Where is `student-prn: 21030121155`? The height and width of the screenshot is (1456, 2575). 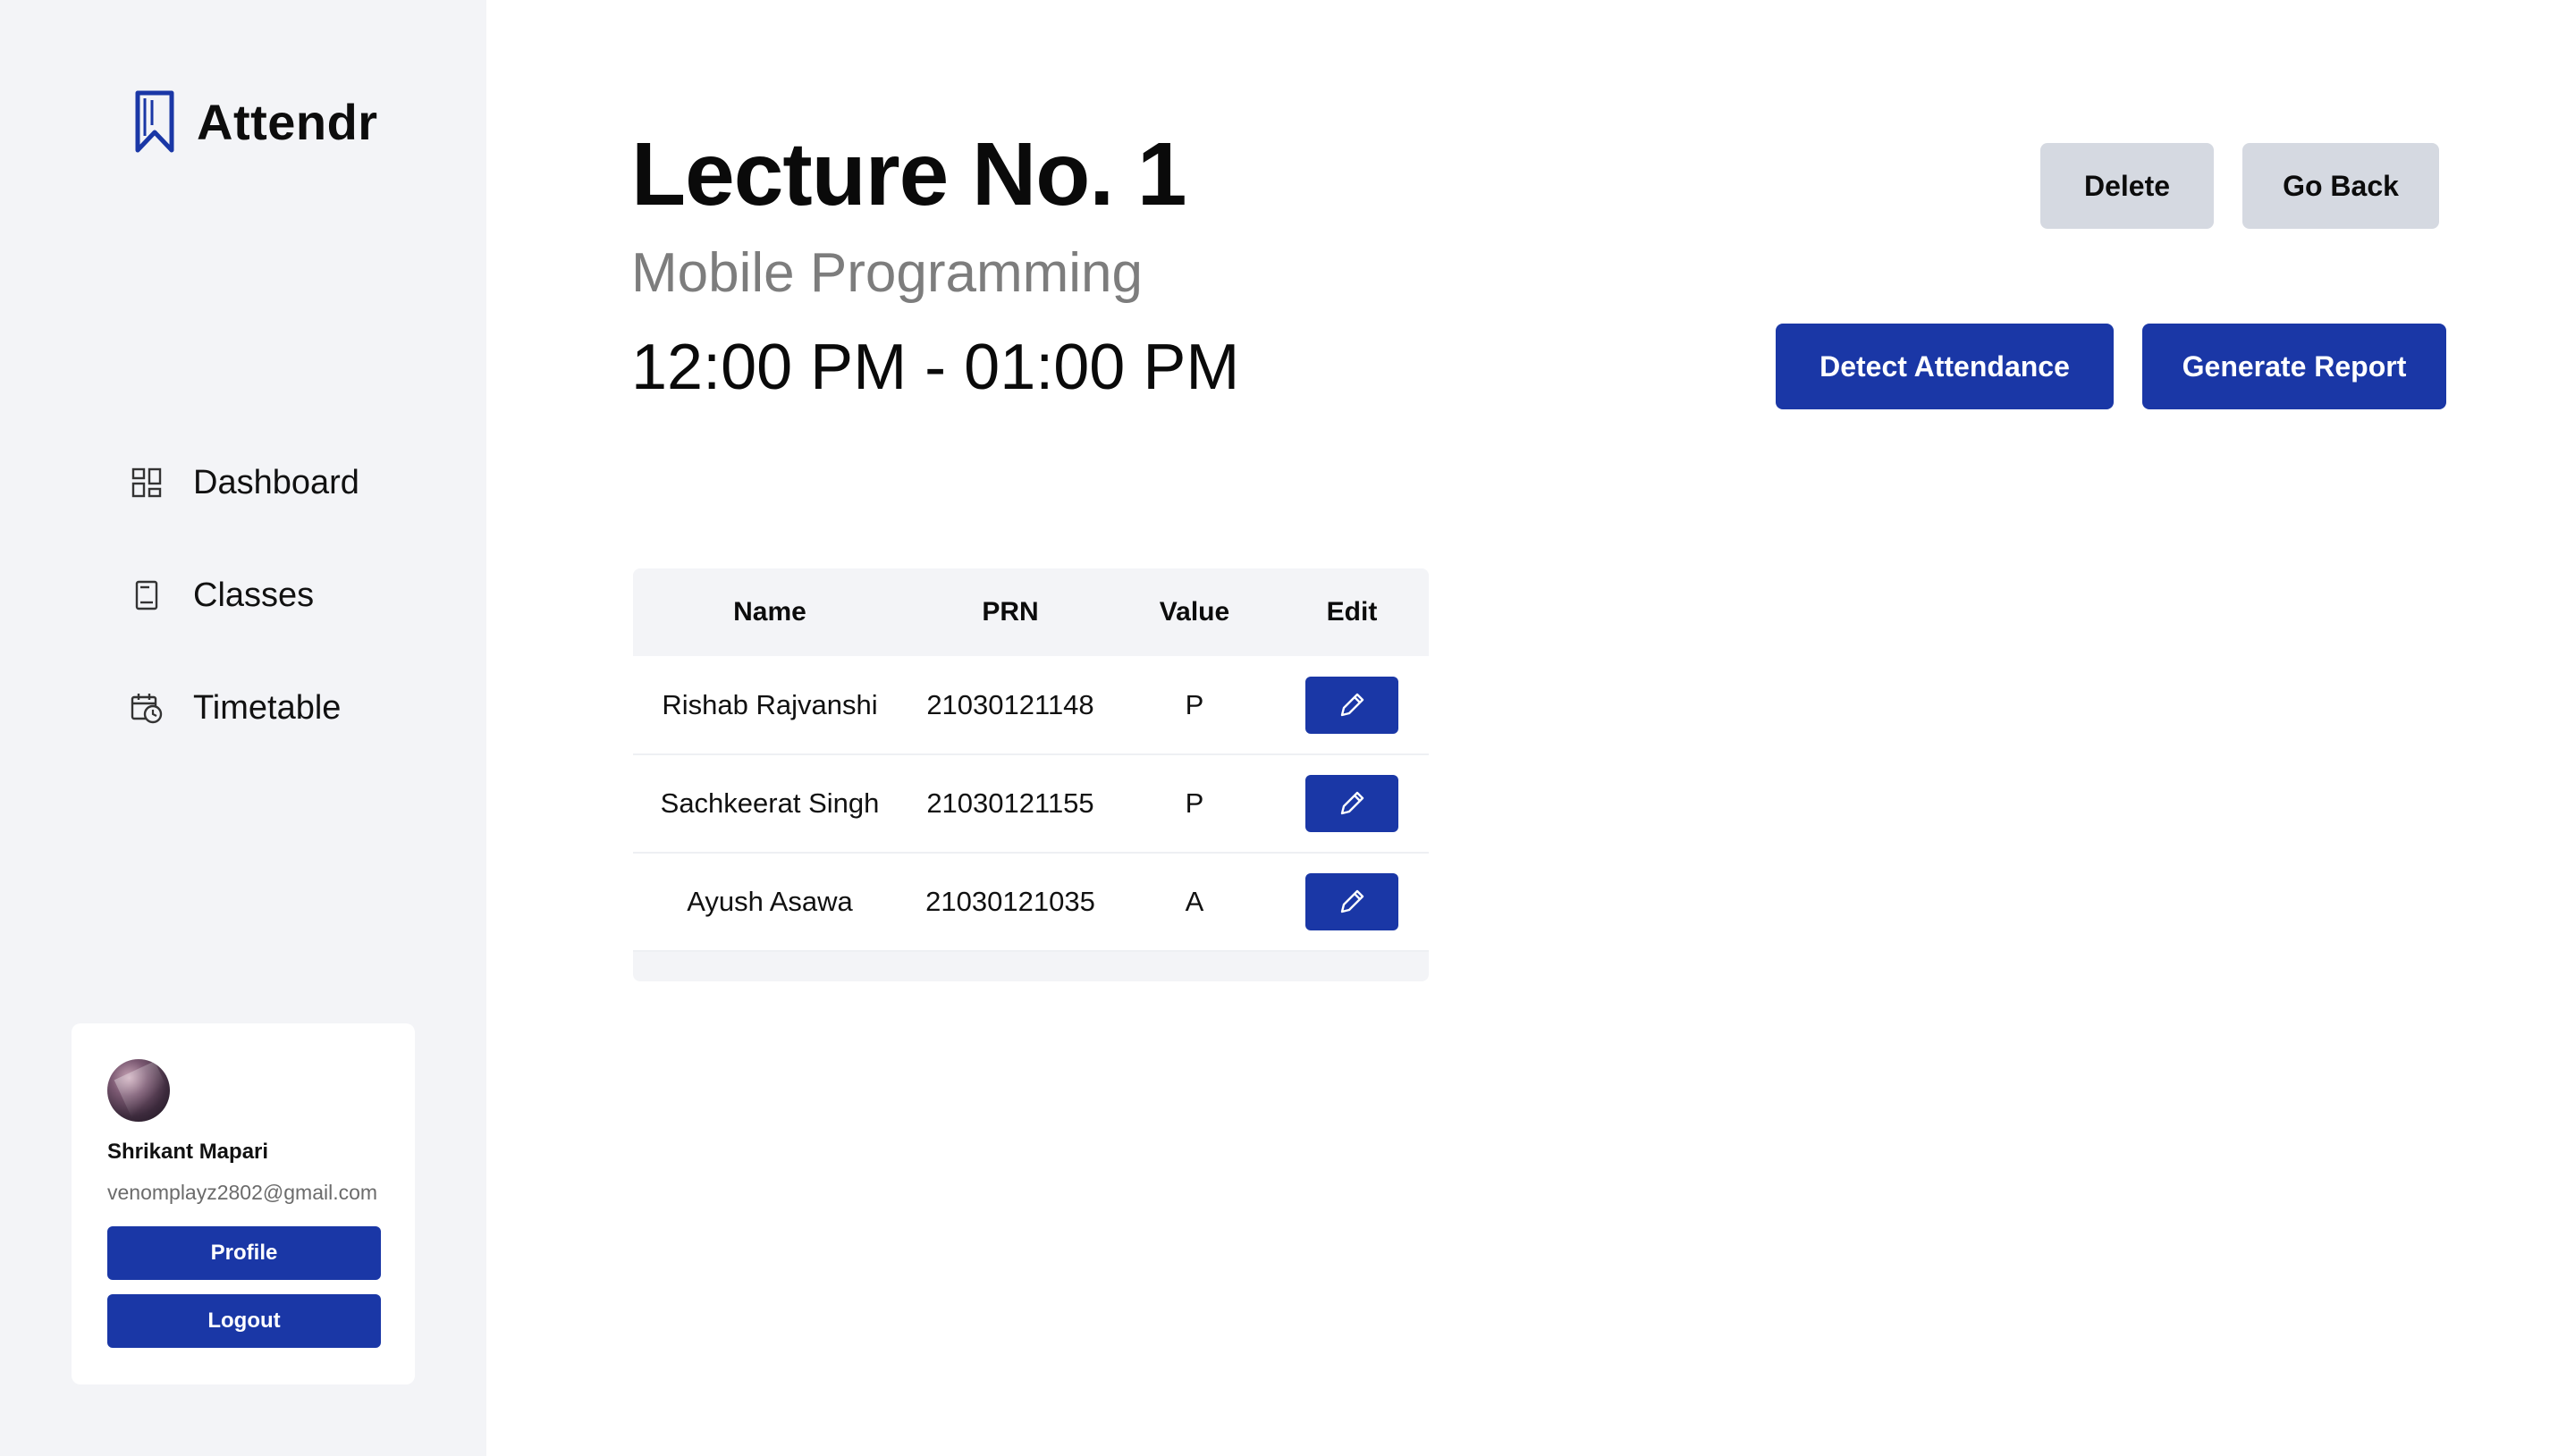 student-prn: 21030121155 is located at coordinates (1010, 803).